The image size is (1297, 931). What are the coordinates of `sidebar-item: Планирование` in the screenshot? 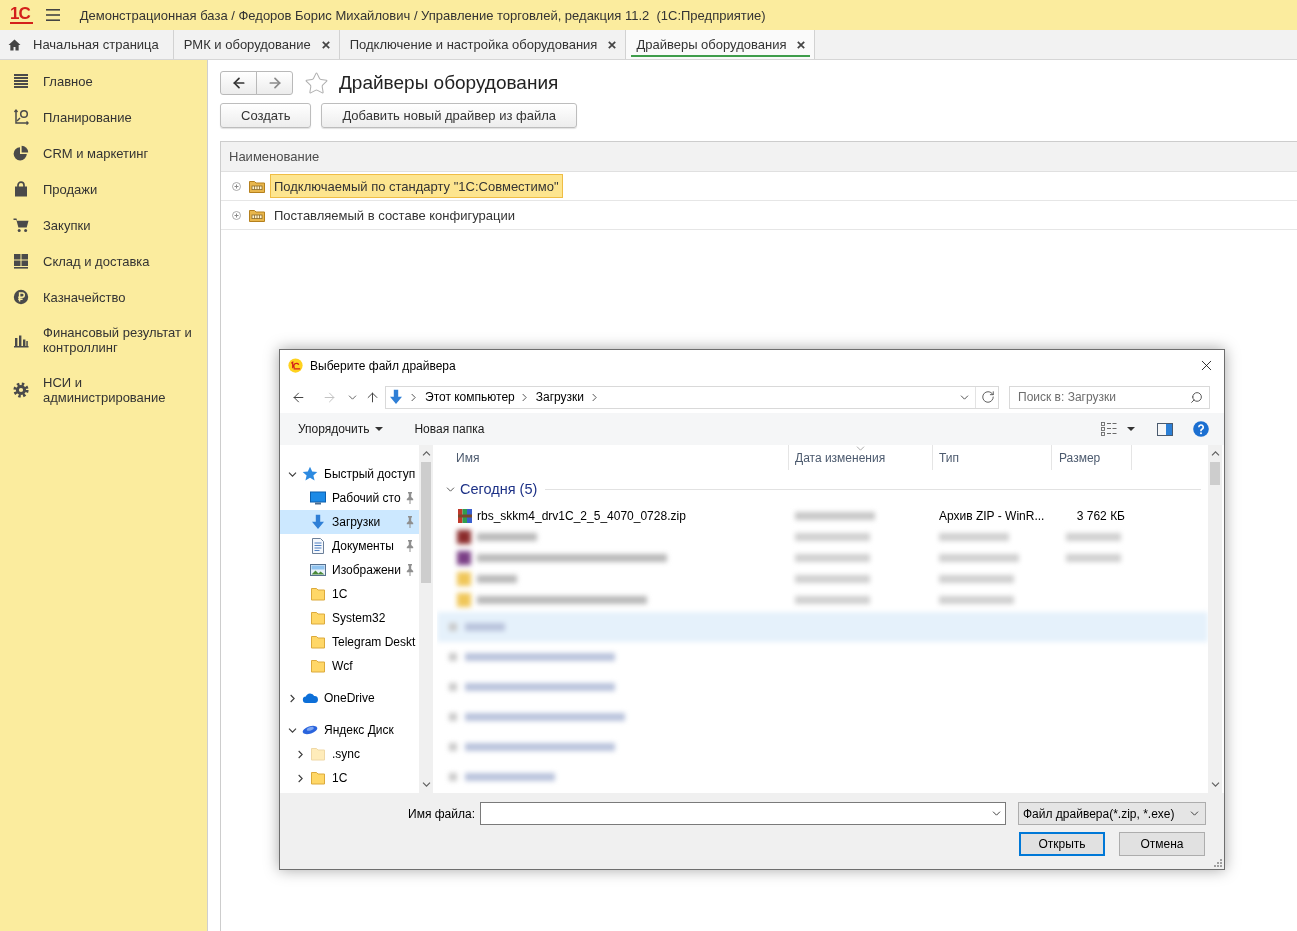 It's located at (103, 117).